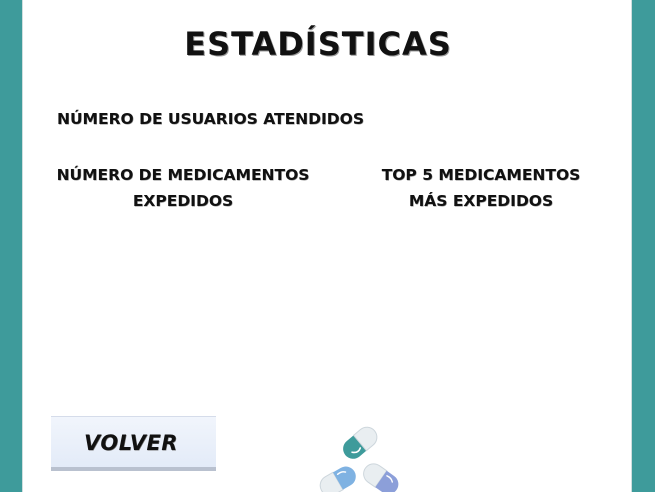 The width and height of the screenshot is (655, 492). I want to click on users-attended-label: NÚMERO DE USUARIOS ATENDIDOS, so click(210, 119).